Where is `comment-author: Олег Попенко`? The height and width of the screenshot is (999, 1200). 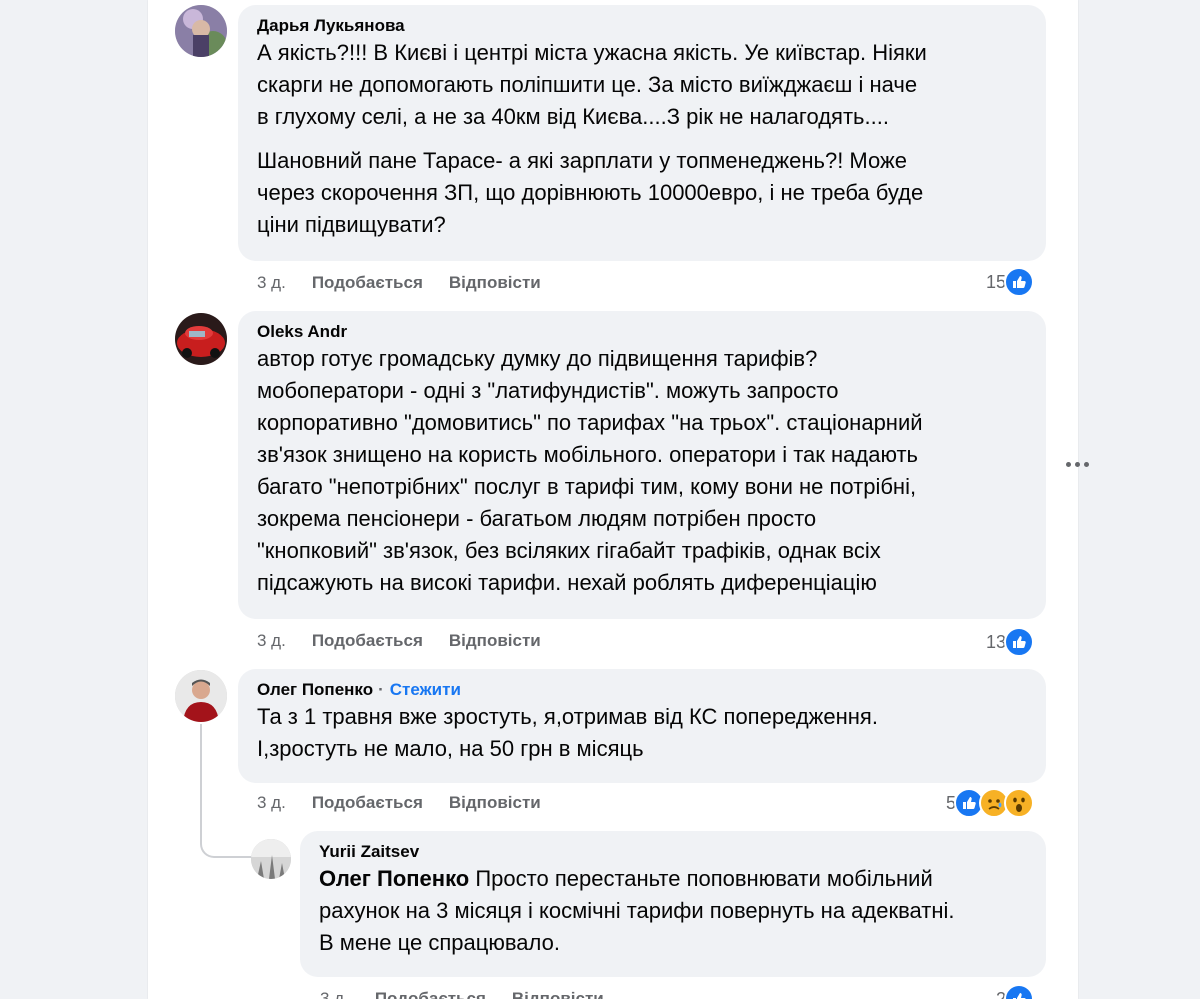 comment-author: Олег Попенко is located at coordinates (315, 690).